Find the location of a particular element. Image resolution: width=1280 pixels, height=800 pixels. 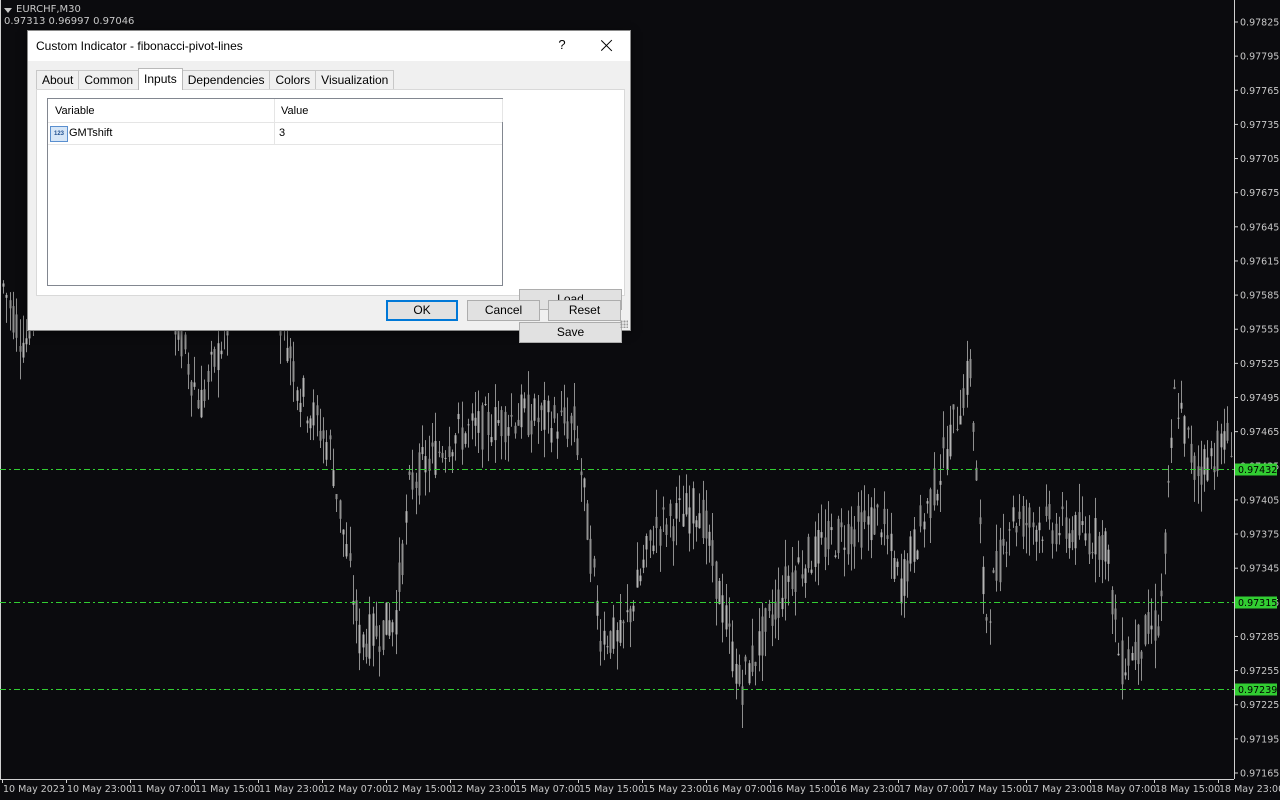

row-value: 3 is located at coordinates (282, 133).